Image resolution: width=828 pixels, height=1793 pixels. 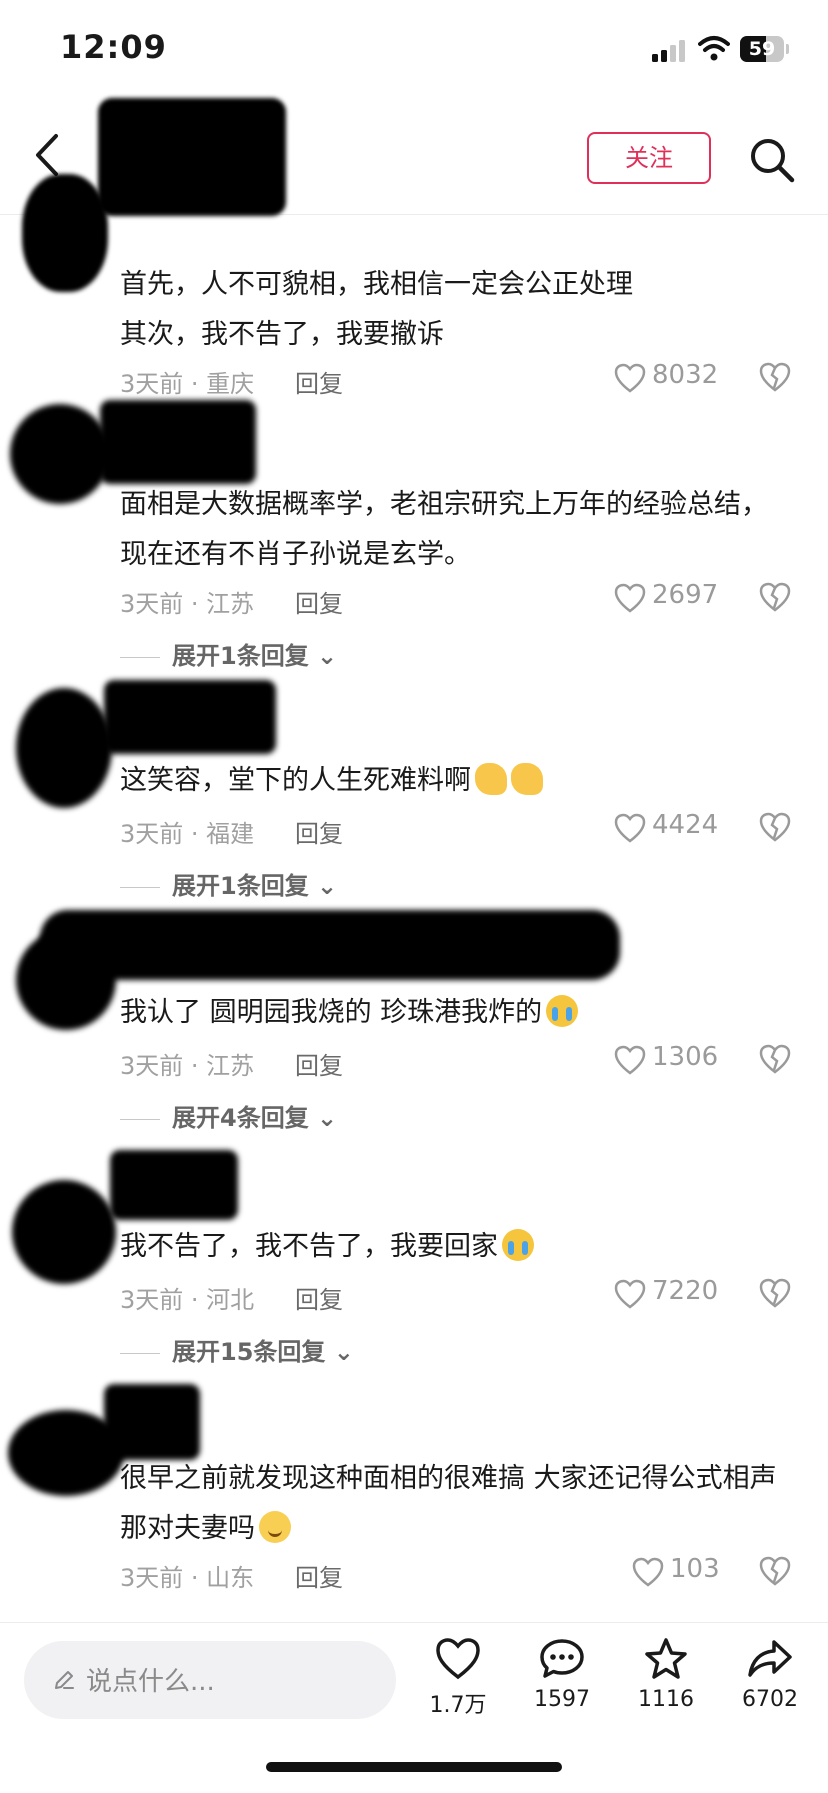 What do you see at coordinates (414, 1767) in the screenshot?
I see `home-indicator` at bounding box center [414, 1767].